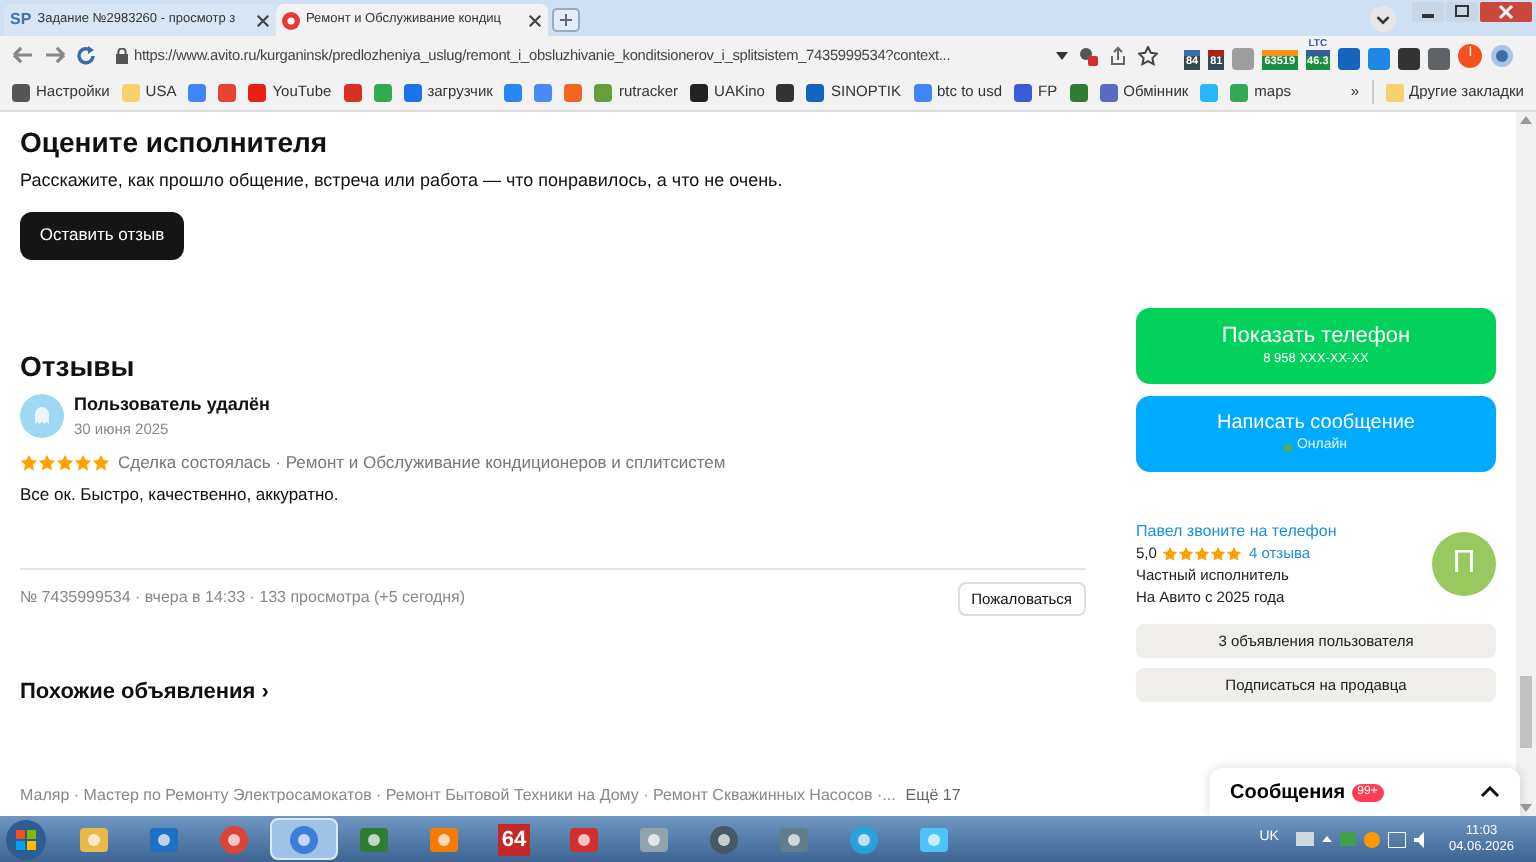 The image size is (1536, 862). Describe the element at coordinates (78, 365) in the screenshot. I see `section-title: Отзывы` at that location.